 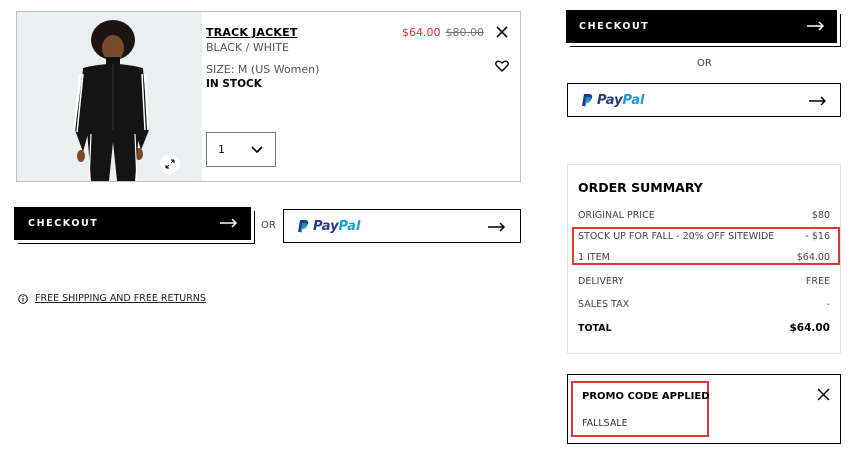 I want to click on sale-price: $64.00, so click(x=421, y=32).